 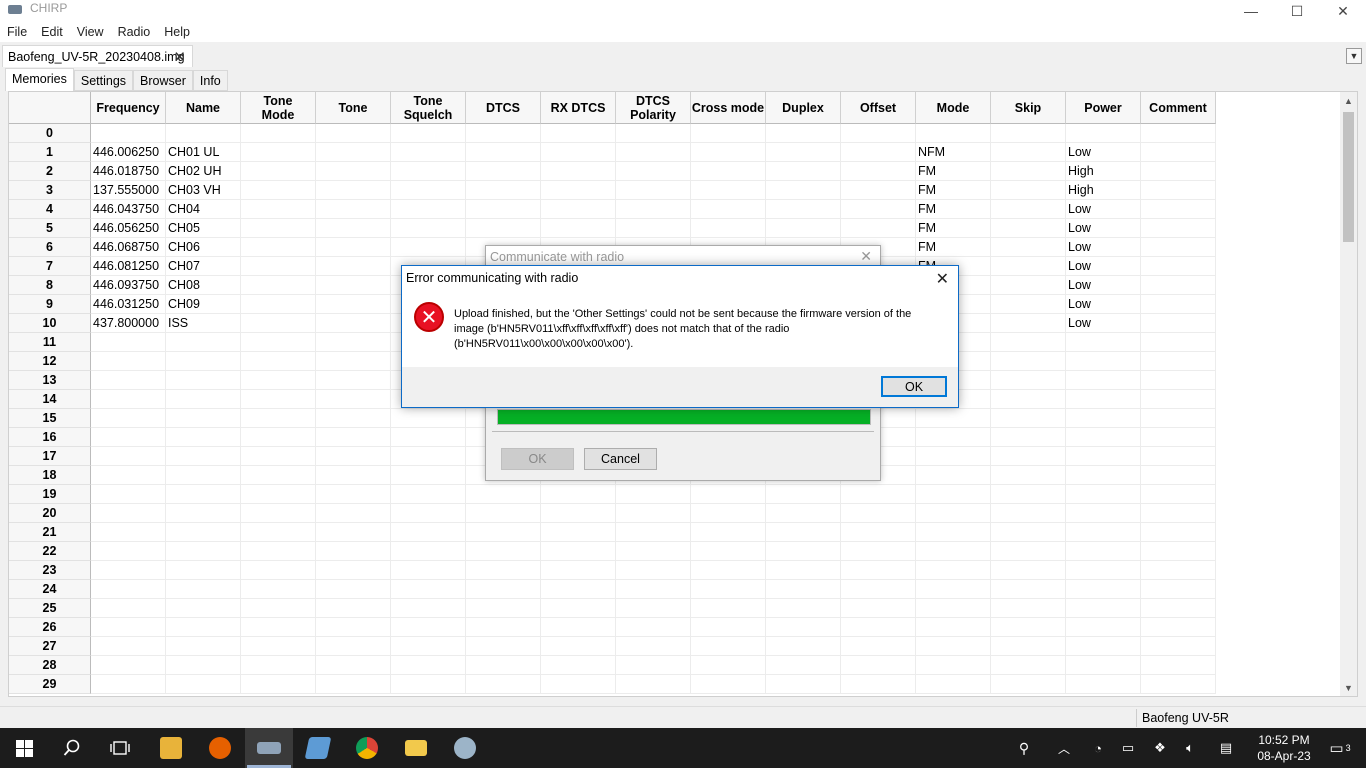 I want to click on people-icon: ⚲, so click(x=1024, y=748).